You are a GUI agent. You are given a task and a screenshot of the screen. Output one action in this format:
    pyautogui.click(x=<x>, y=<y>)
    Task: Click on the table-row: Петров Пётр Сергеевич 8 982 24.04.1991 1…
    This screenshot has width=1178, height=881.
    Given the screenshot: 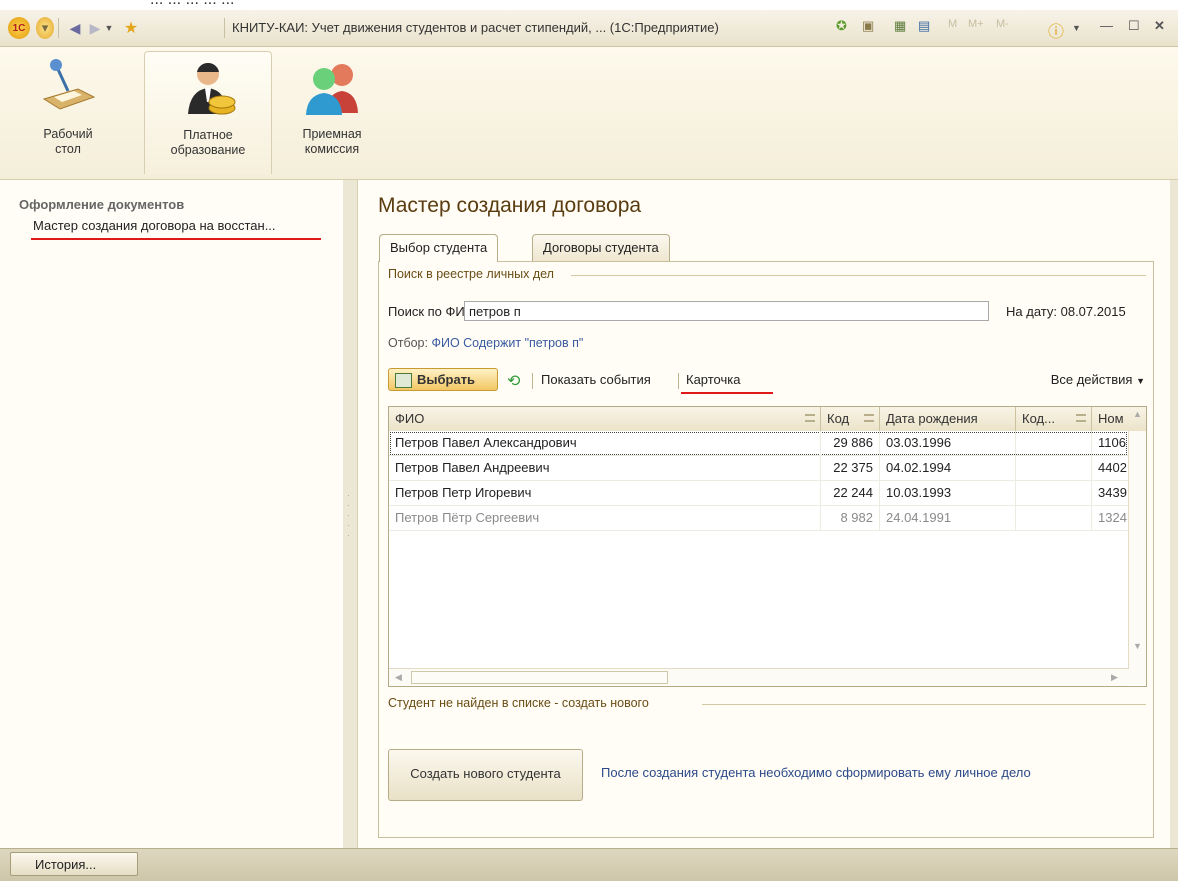 What is the action you would take?
    pyautogui.click(x=758, y=518)
    